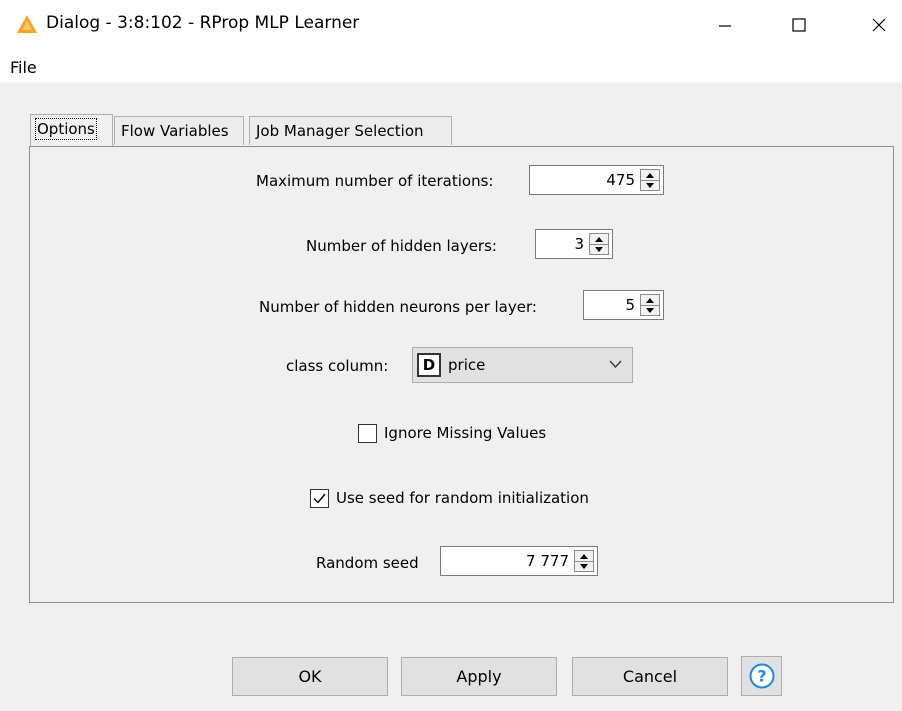  I want to click on ok-button: OK, so click(310, 676).